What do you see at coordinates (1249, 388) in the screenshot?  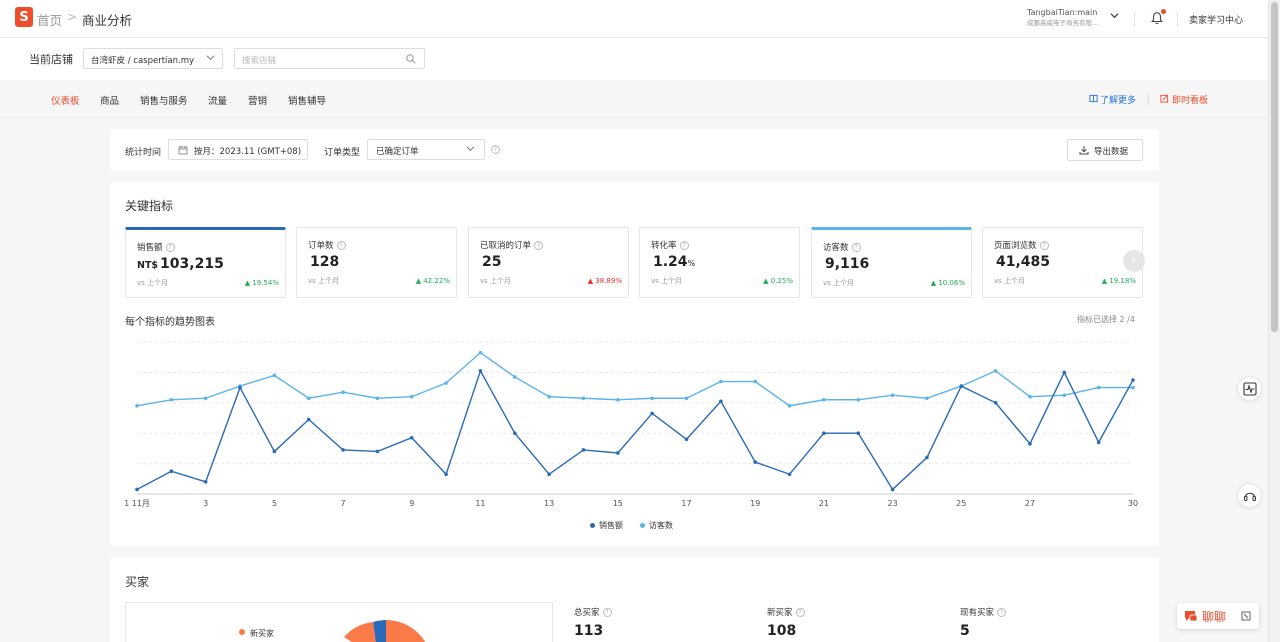 I see `activity-monitor-button` at bounding box center [1249, 388].